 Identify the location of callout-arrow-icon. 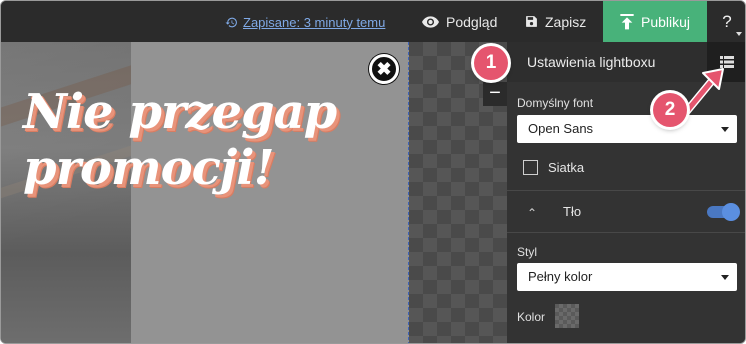
(703, 91).